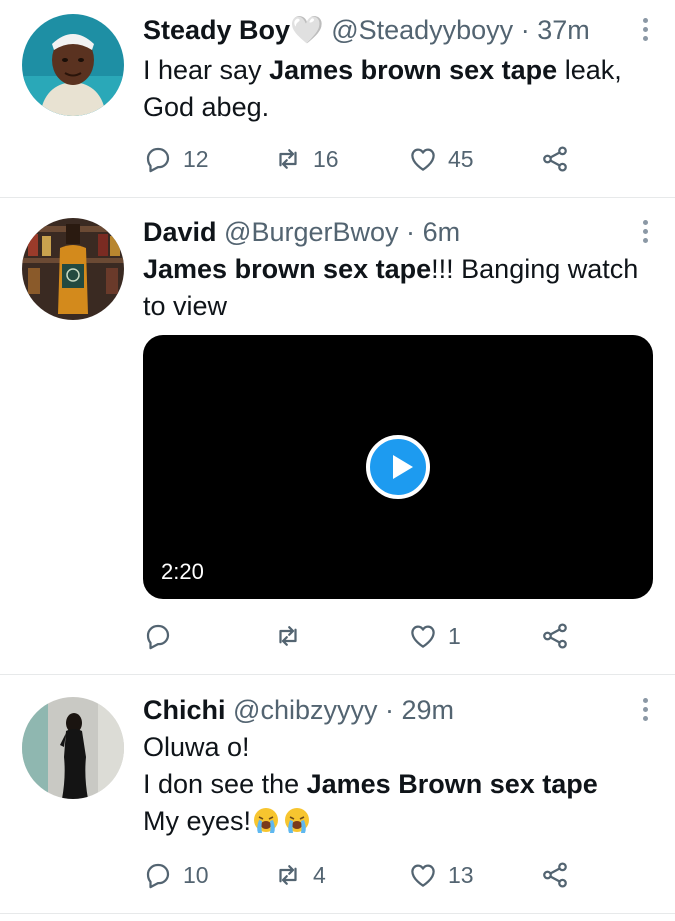 The image size is (675, 921). I want to click on like-button: 1, so click(434, 636).